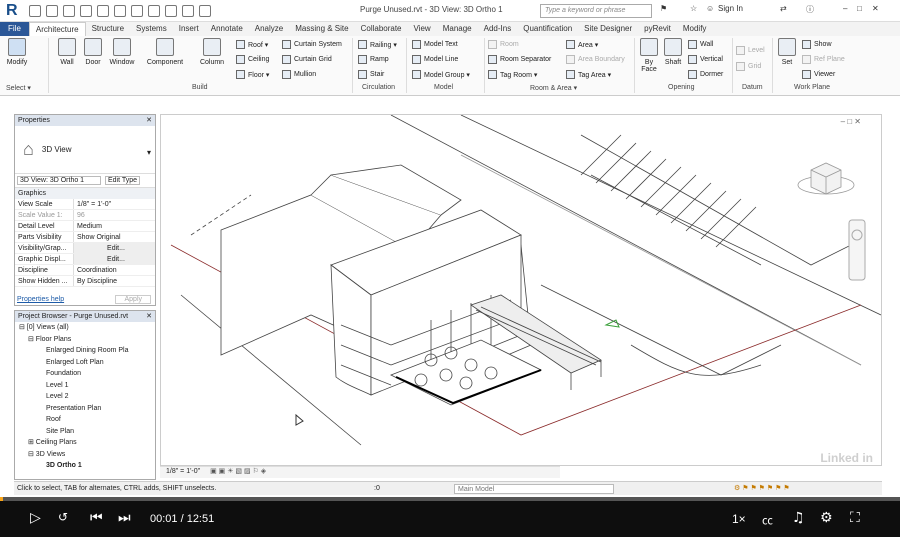  Describe the element at coordinates (787, 52) in the screenshot. I see `set-work-plane-button: Set` at that location.